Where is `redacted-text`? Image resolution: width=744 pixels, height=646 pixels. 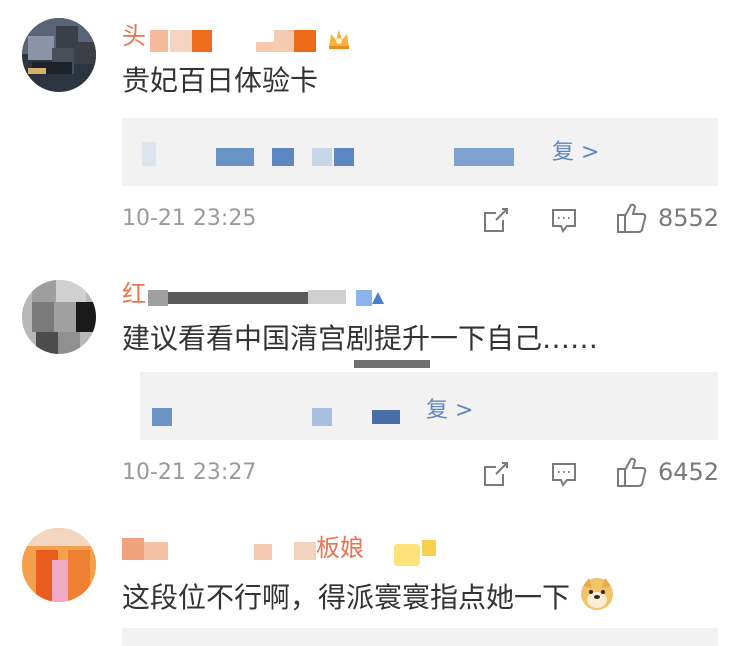
redacted-text is located at coordinates (392, 364).